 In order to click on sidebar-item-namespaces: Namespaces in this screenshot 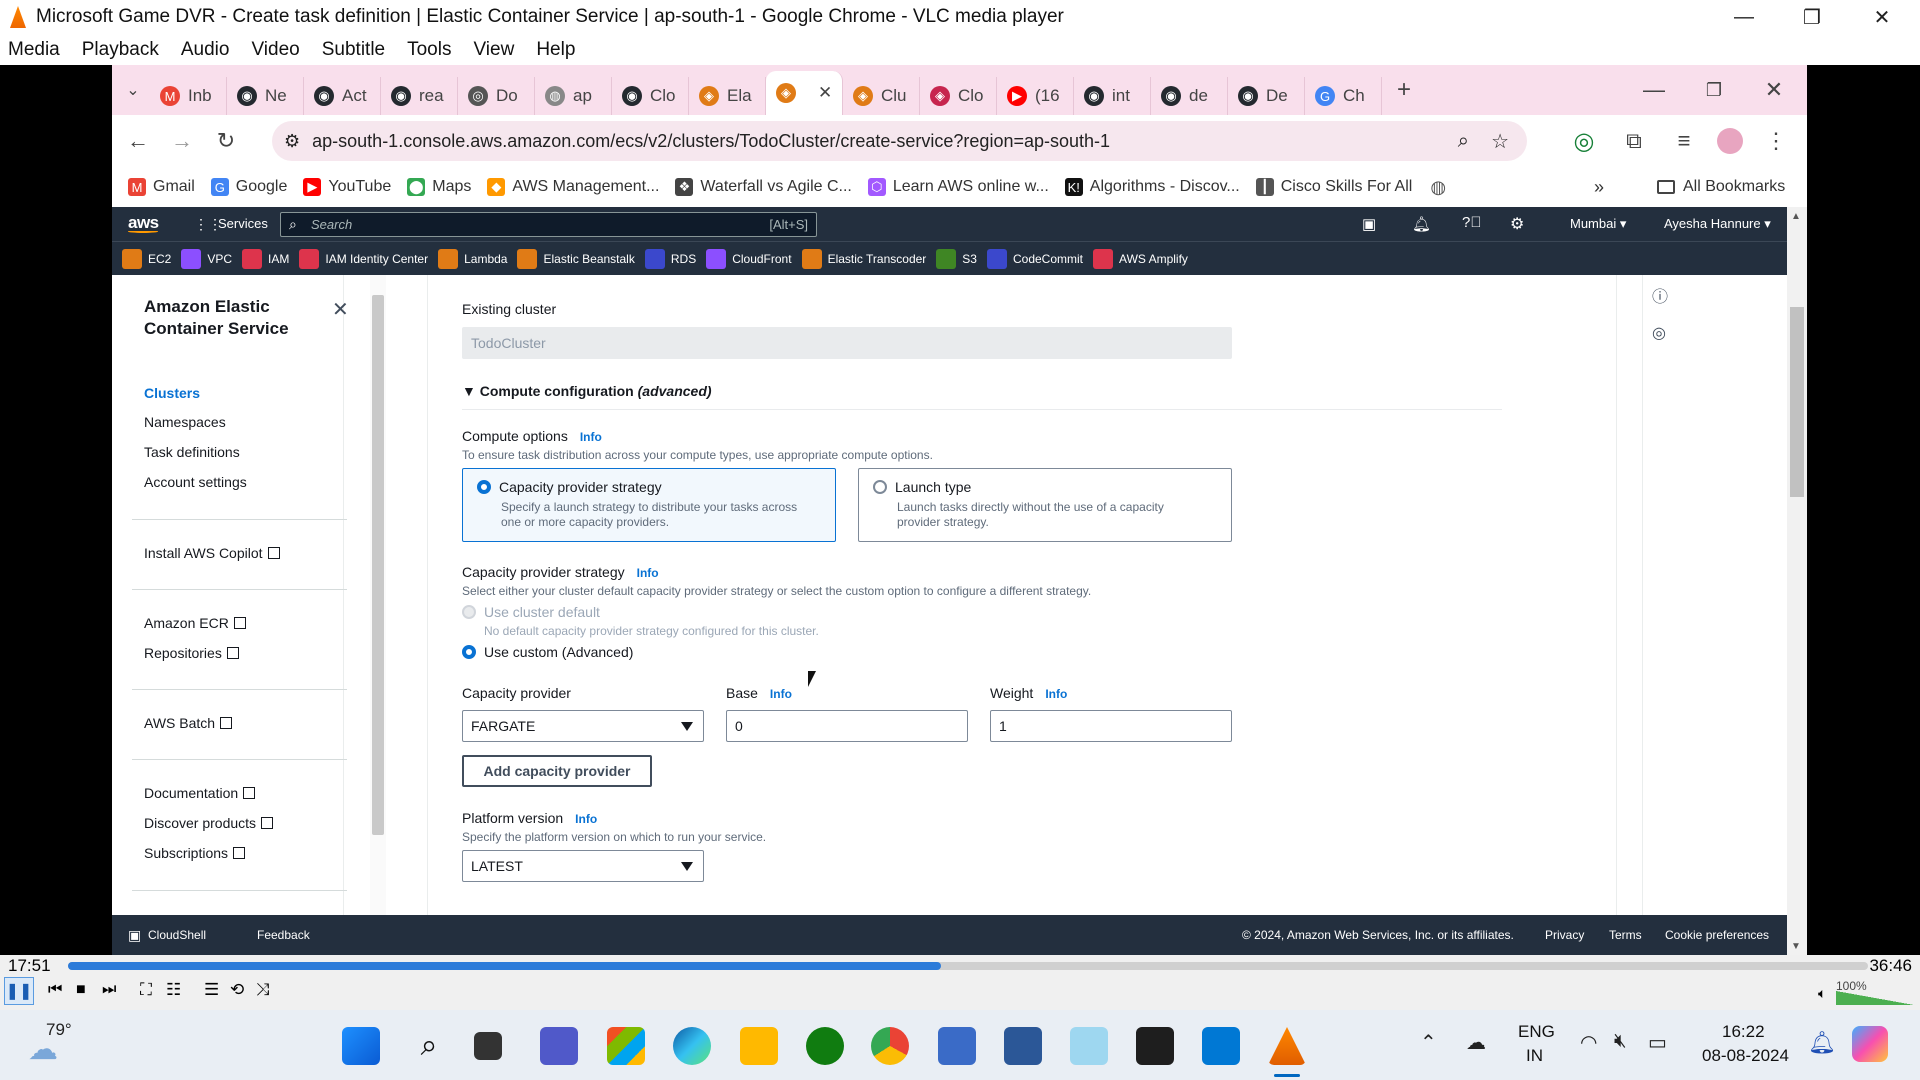, I will do `click(185, 422)`.